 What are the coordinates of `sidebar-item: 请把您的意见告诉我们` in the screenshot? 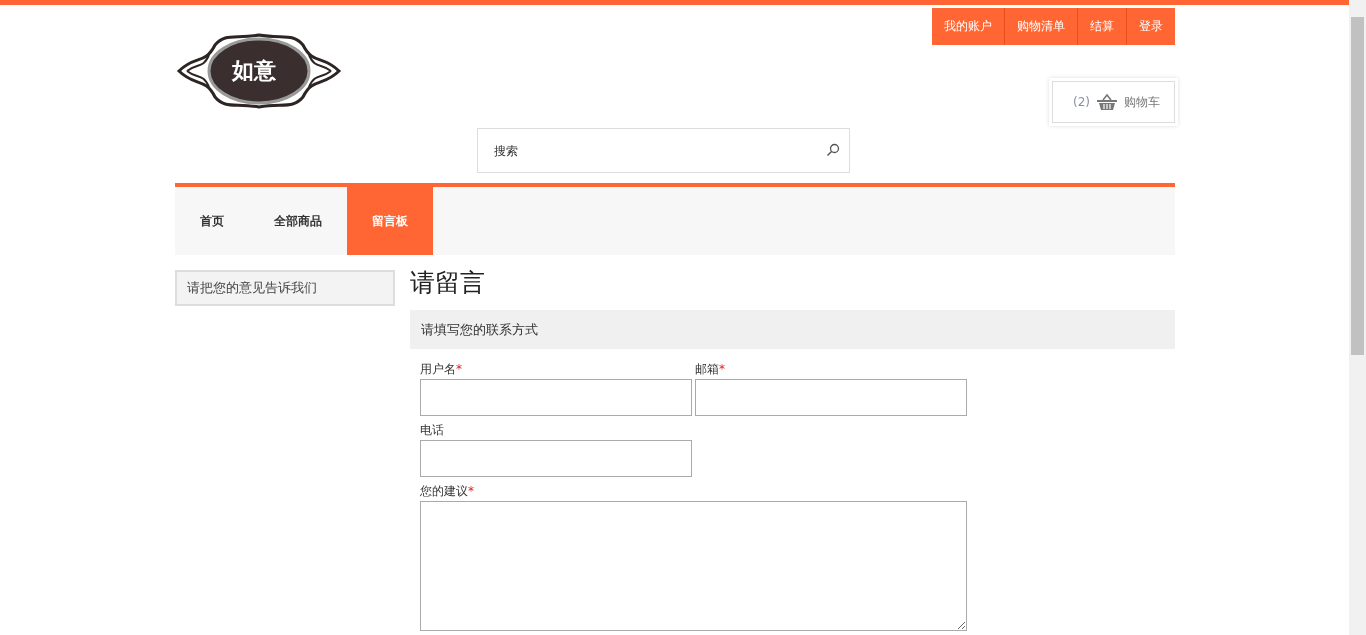 It's located at (285, 288).